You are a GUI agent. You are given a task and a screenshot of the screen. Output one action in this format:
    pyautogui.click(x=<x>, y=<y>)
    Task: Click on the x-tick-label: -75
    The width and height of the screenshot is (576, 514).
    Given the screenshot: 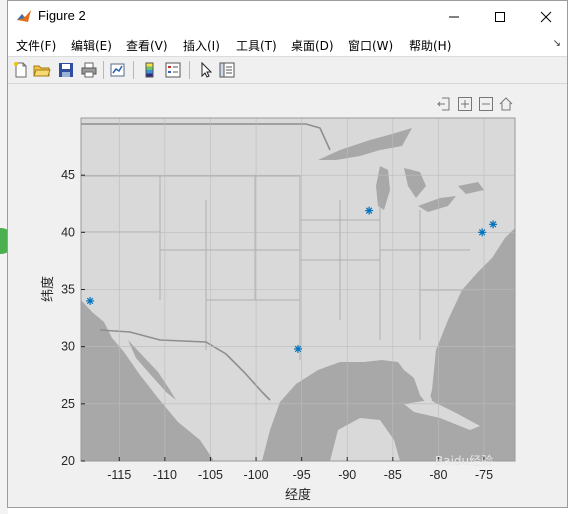 What is the action you would take?
    pyautogui.click(x=484, y=475)
    